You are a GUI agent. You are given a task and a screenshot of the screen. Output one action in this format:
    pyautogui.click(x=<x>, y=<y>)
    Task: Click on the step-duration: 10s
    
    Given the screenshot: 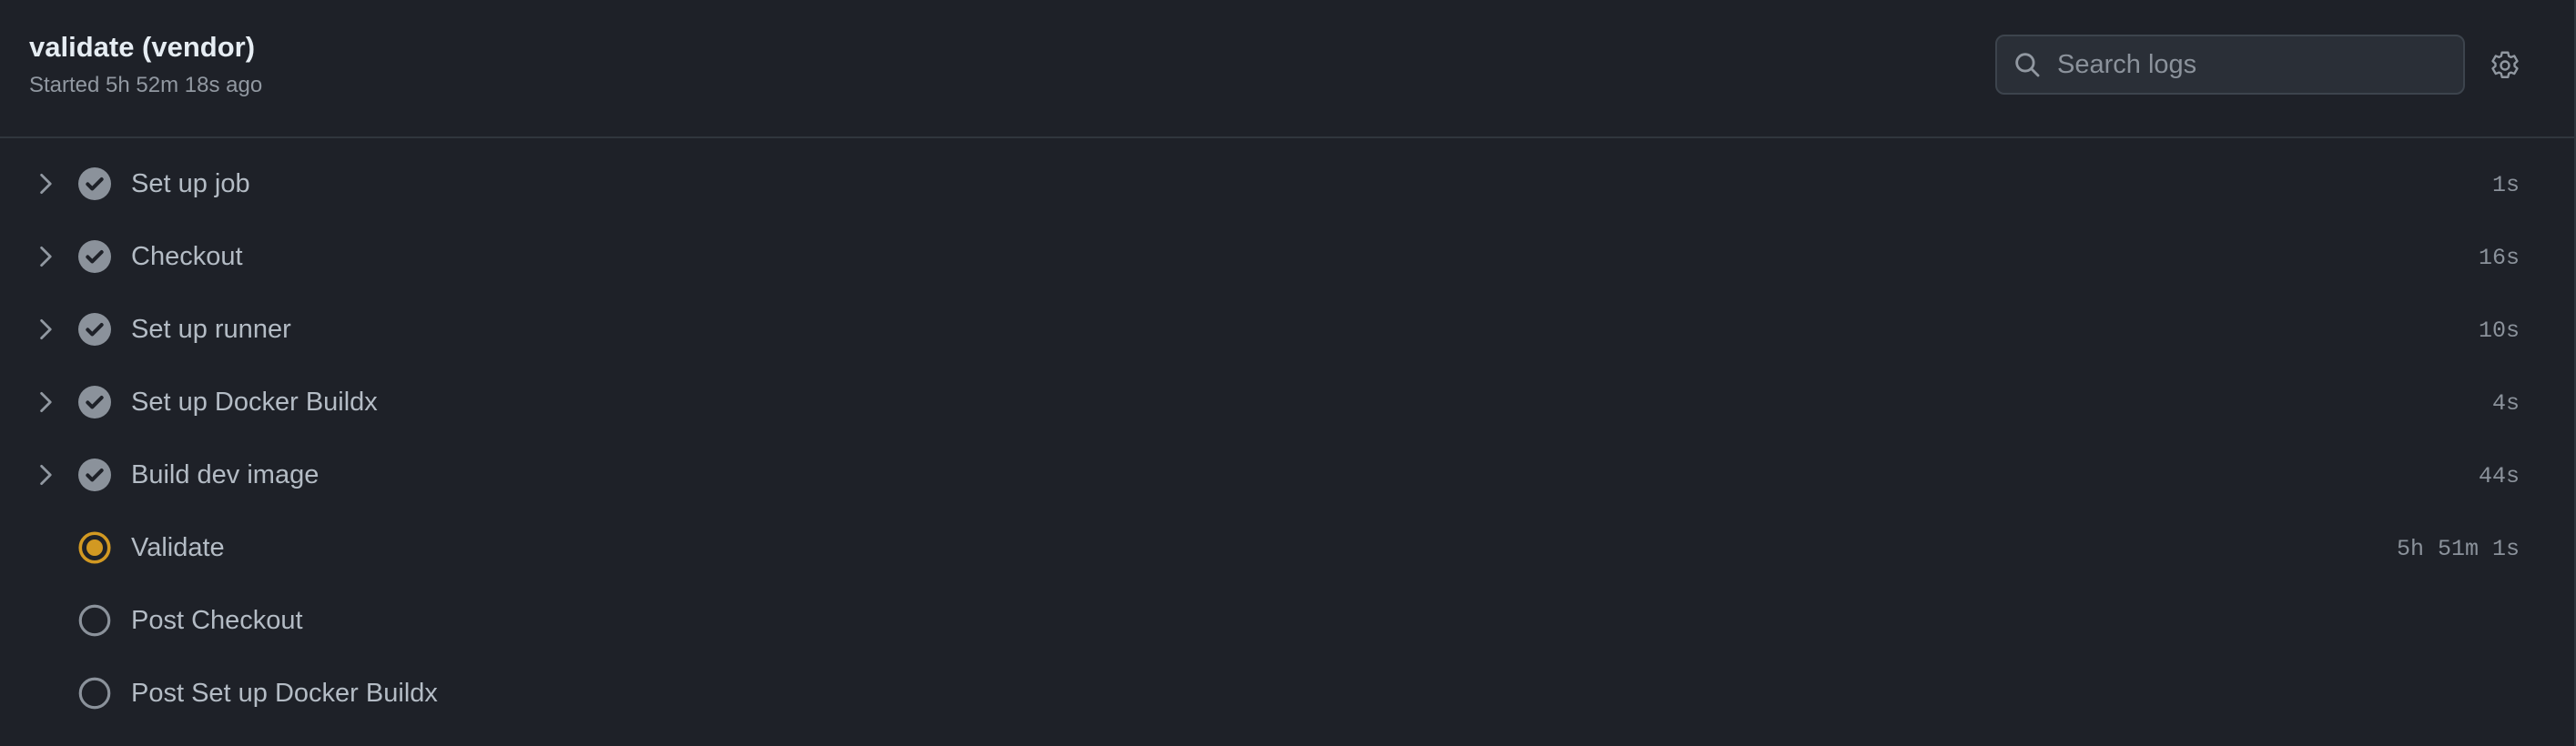 What is the action you would take?
    pyautogui.click(x=2499, y=331)
    